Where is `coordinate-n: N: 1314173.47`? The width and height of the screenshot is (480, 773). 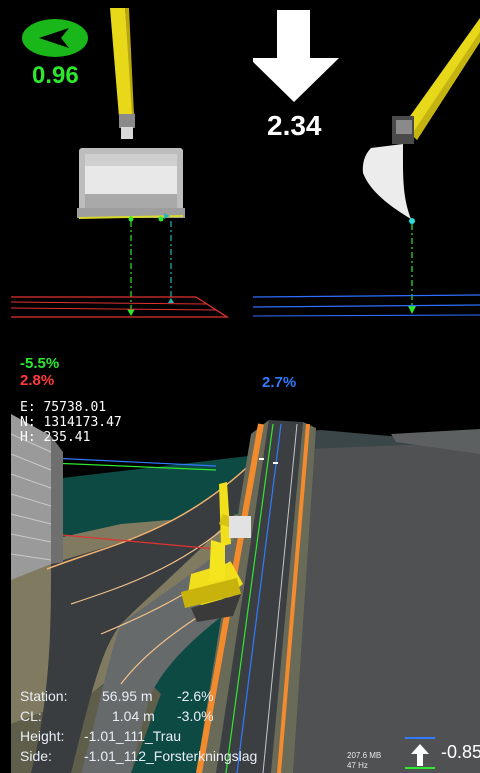 coordinate-n: N: 1314173.47 is located at coordinates (71, 422).